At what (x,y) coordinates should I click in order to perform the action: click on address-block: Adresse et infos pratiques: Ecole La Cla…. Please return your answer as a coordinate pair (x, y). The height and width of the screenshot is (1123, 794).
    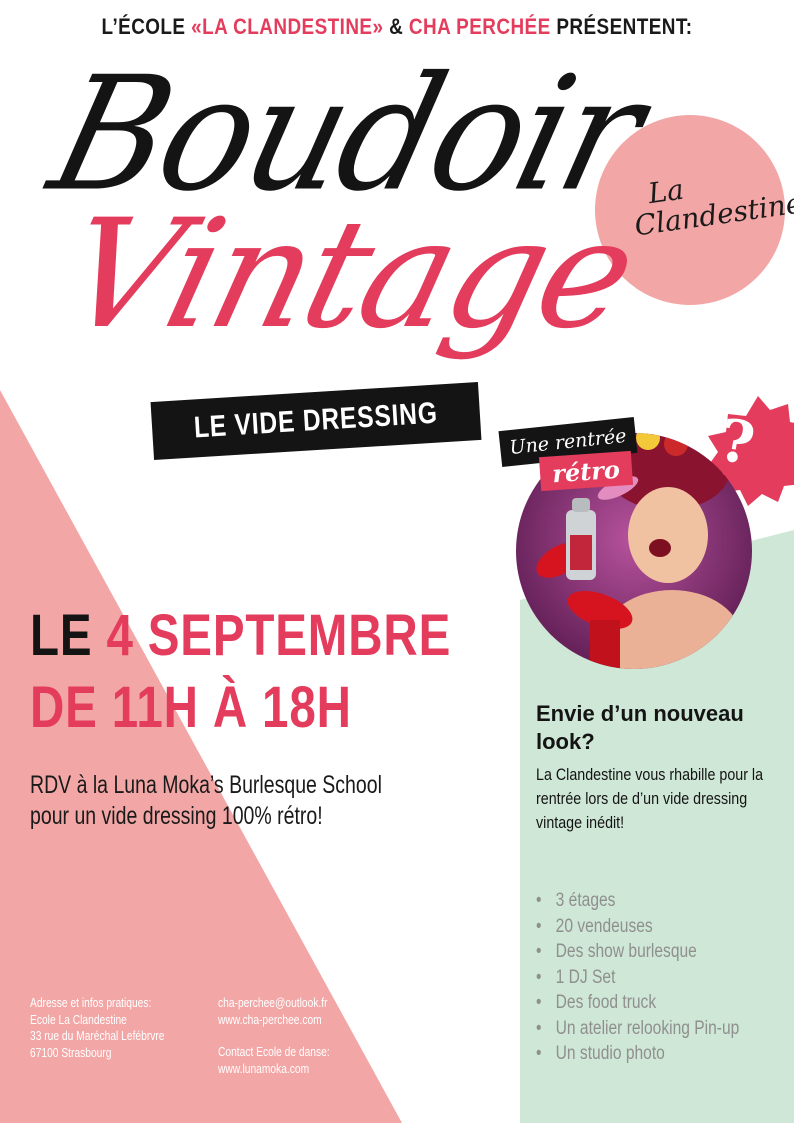
    Looking at the image, I should click on (97, 1028).